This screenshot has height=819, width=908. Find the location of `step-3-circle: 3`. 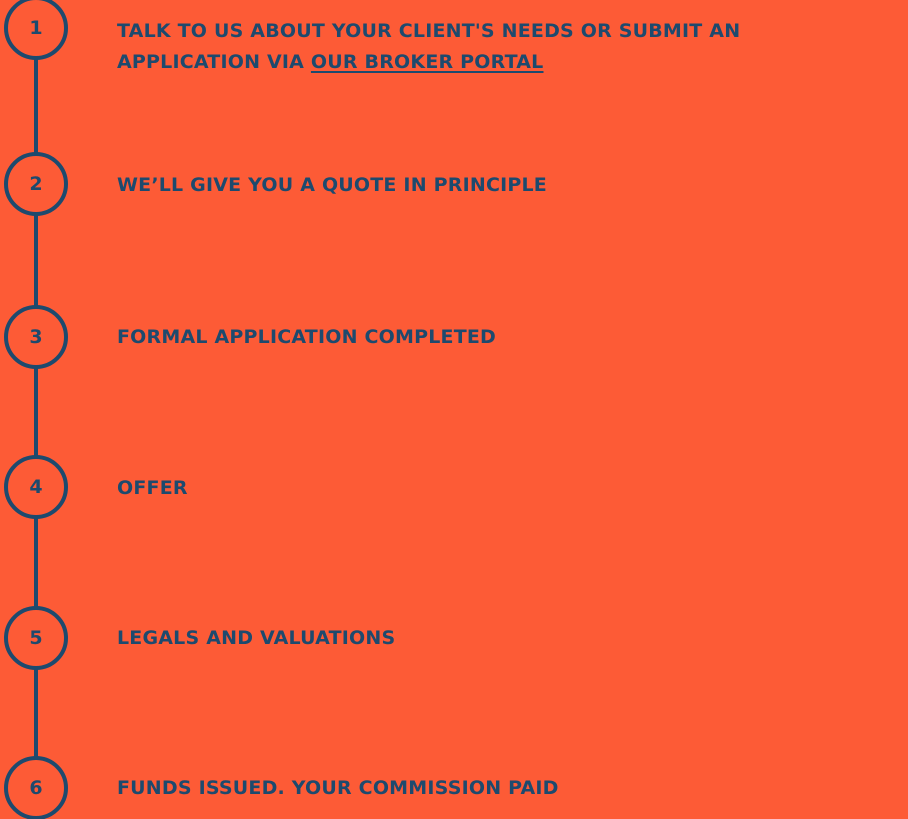

step-3-circle: 3 is located at coordinates (36, 337).